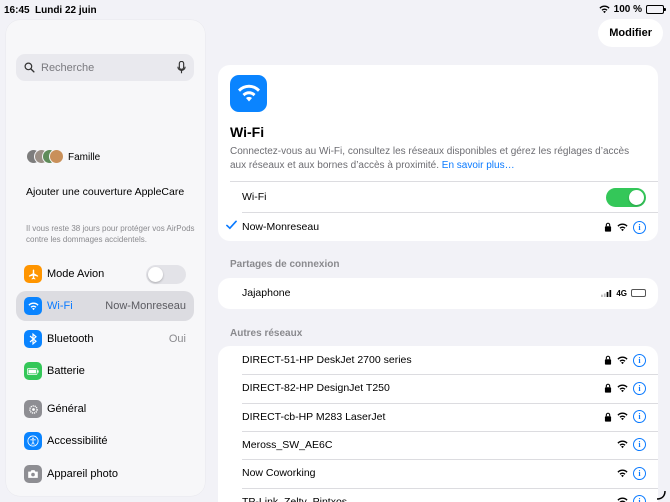  Describe the element at coordinates (626, 197) in the screenshot. I see `wifi-toggle` at that location.